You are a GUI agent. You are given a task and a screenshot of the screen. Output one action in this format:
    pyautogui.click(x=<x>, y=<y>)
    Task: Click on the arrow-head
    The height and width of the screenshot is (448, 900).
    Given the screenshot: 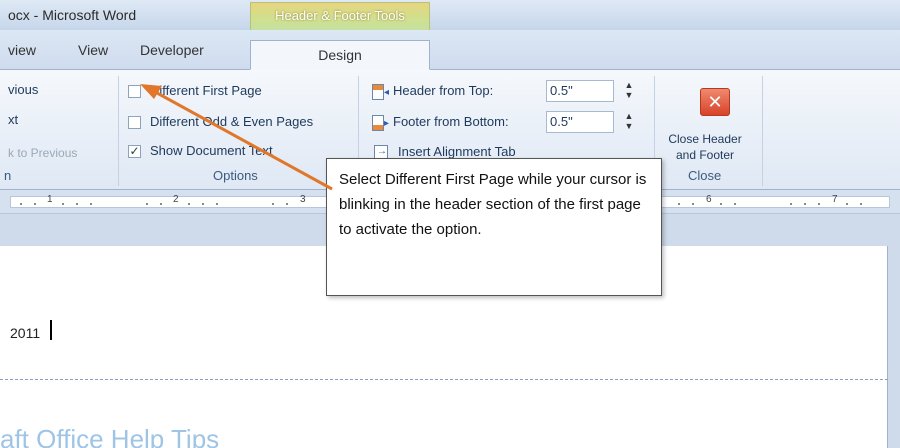 What is the action you would take?
    pyautogui.click(x=151, y=91)
    